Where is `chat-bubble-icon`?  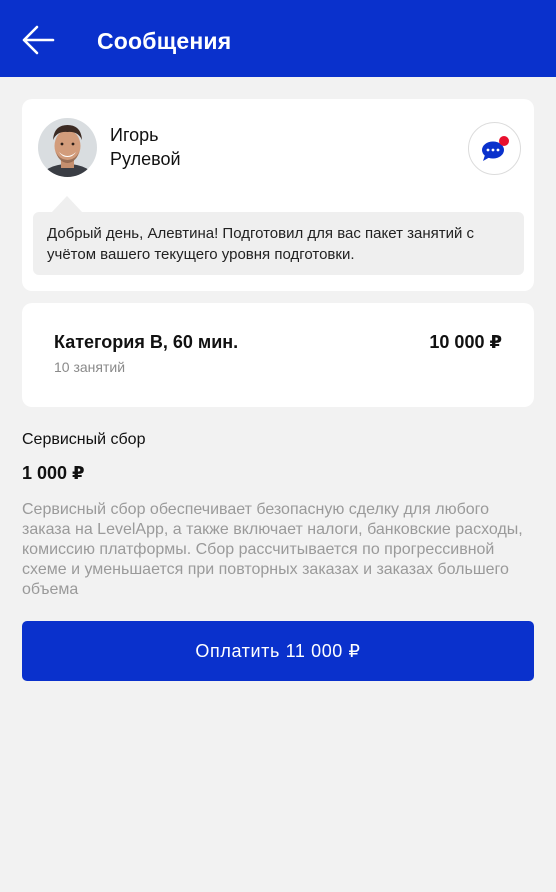 chat-bubble-icon is located at coordinates (495, 148).